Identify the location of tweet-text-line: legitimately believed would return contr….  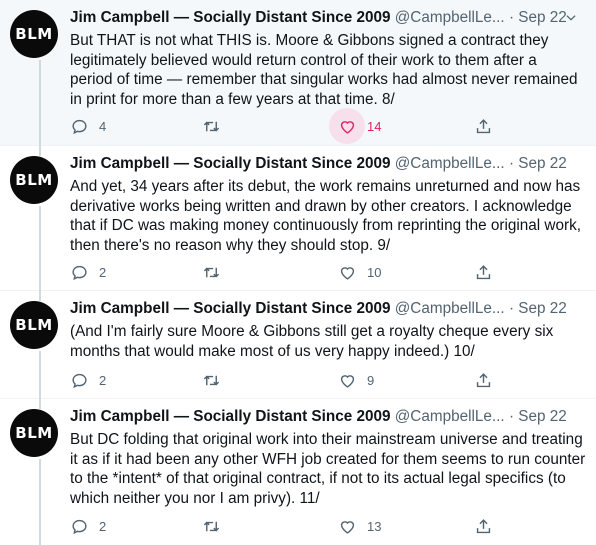
(303, 60).